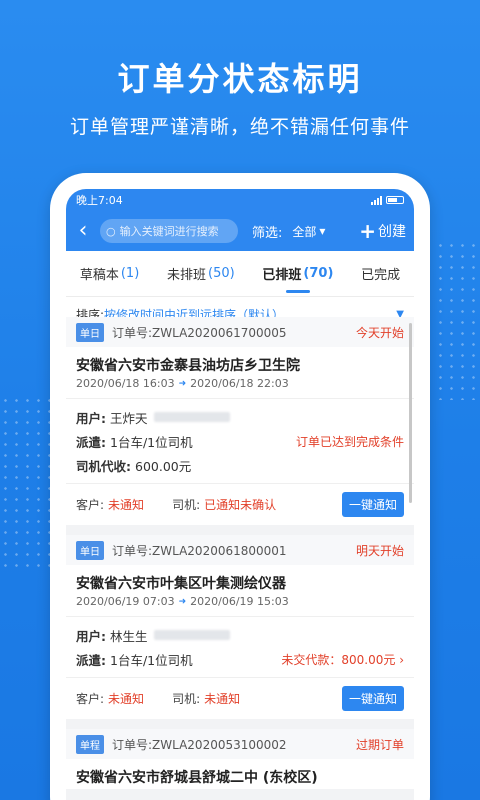  Describe the element at coordinates (125, 601) in the screenshot. I see `start-time: 2020/06/19 07:03` at that location.